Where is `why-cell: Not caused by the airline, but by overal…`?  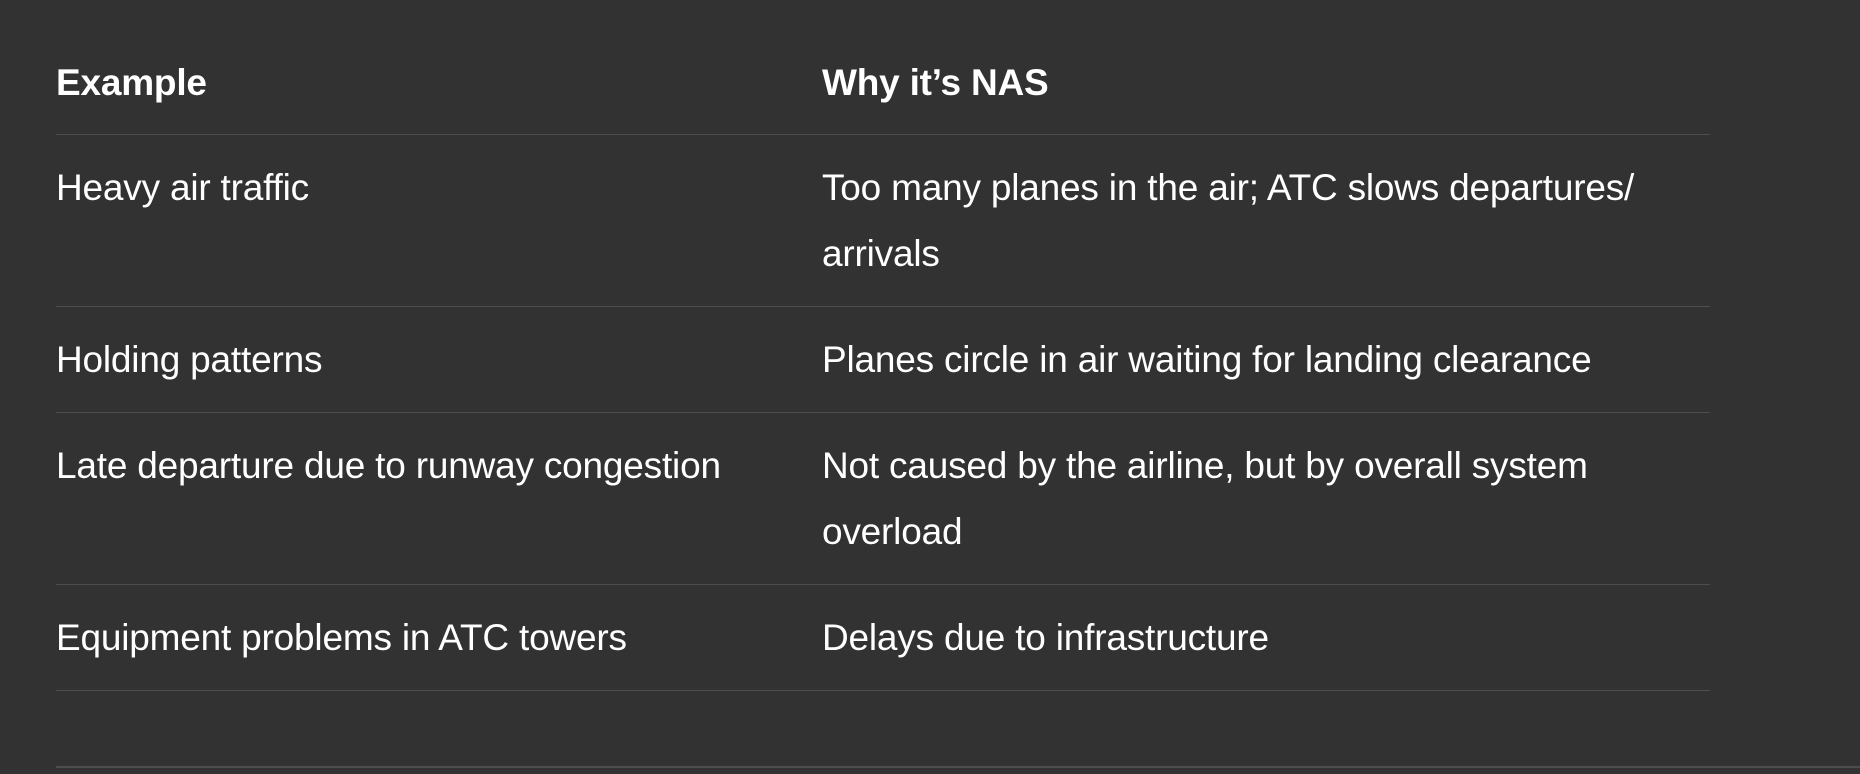
why-cell: Not caused by the airline, but by overal… is located at coordinates (1205, 498).